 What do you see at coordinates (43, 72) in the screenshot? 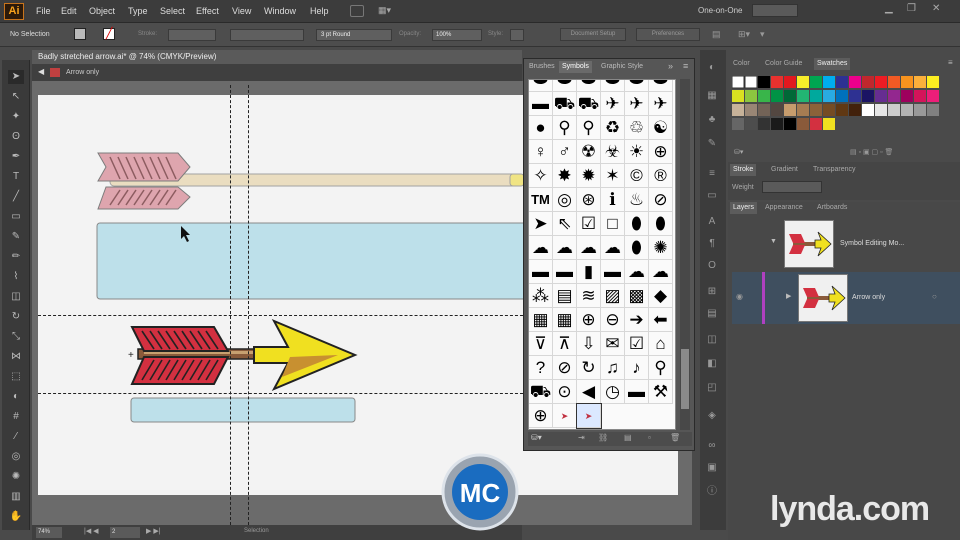
I see `back-arrow-icon: ◀` at bounding box center [43, 72].